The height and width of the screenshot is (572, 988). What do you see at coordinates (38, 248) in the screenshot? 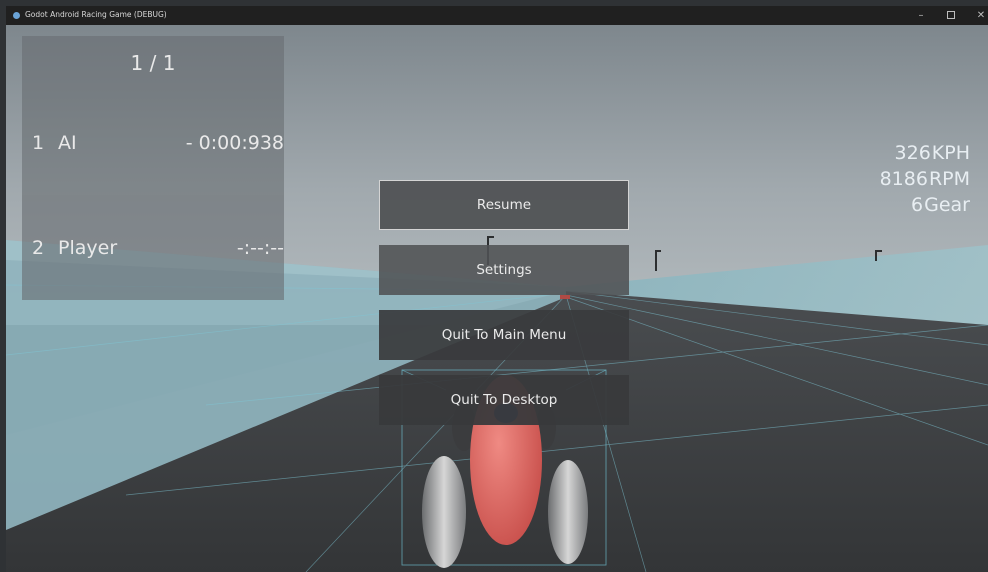
I see `racer-position: 2` at bounding box center [38, 248].